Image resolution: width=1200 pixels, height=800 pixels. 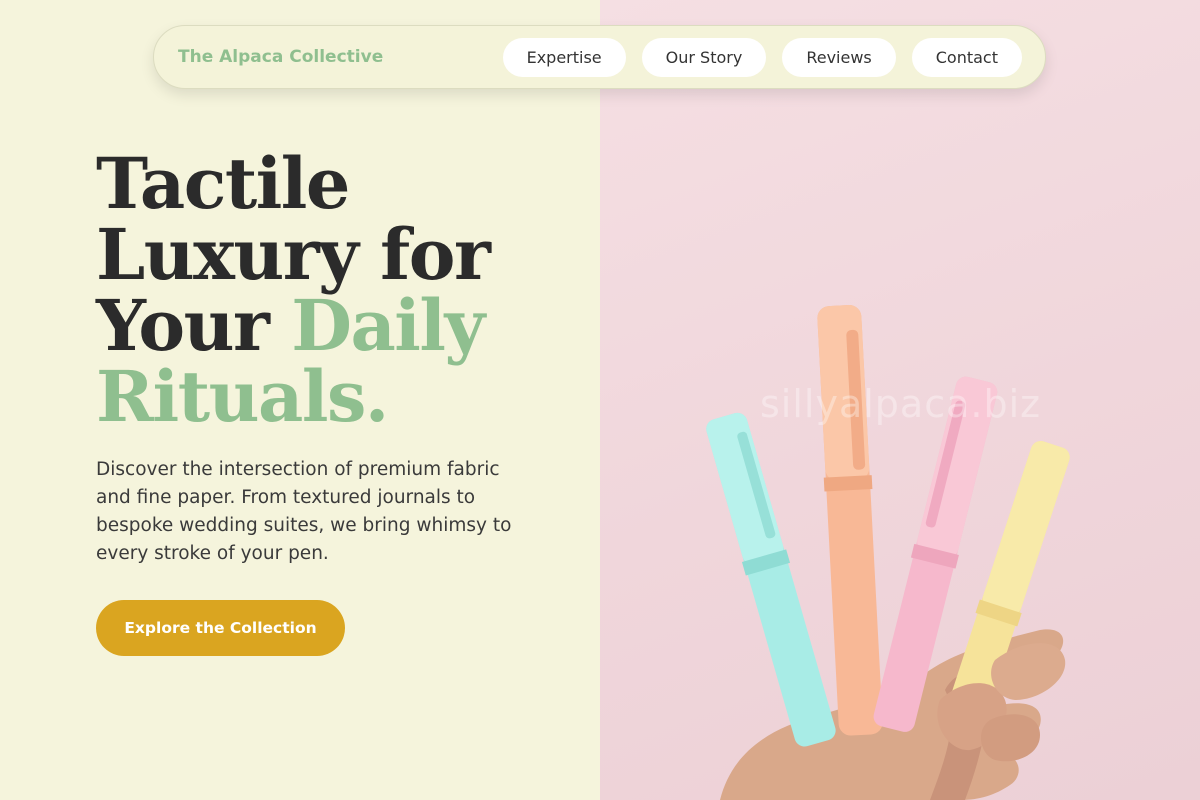 I want to click on nav-links: Expertise Our Story Reviews Contact, so click(x=762, y=57).